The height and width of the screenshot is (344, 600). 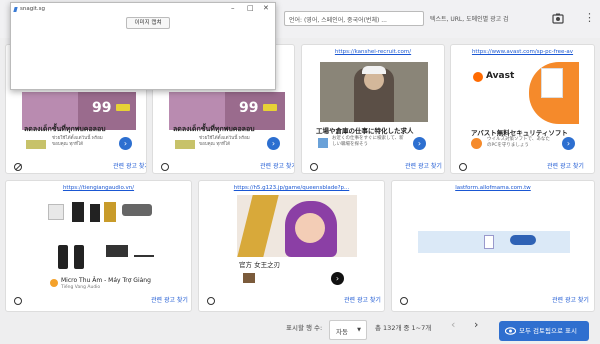 I want to click on maximize-icon: □, so click(x=250, y=8).